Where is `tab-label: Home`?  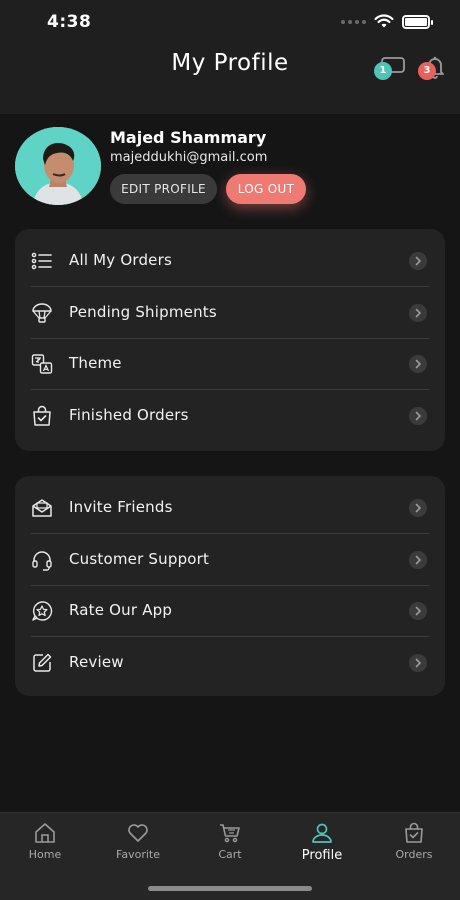
tab-label: Home is located at coordinates (45, 854).